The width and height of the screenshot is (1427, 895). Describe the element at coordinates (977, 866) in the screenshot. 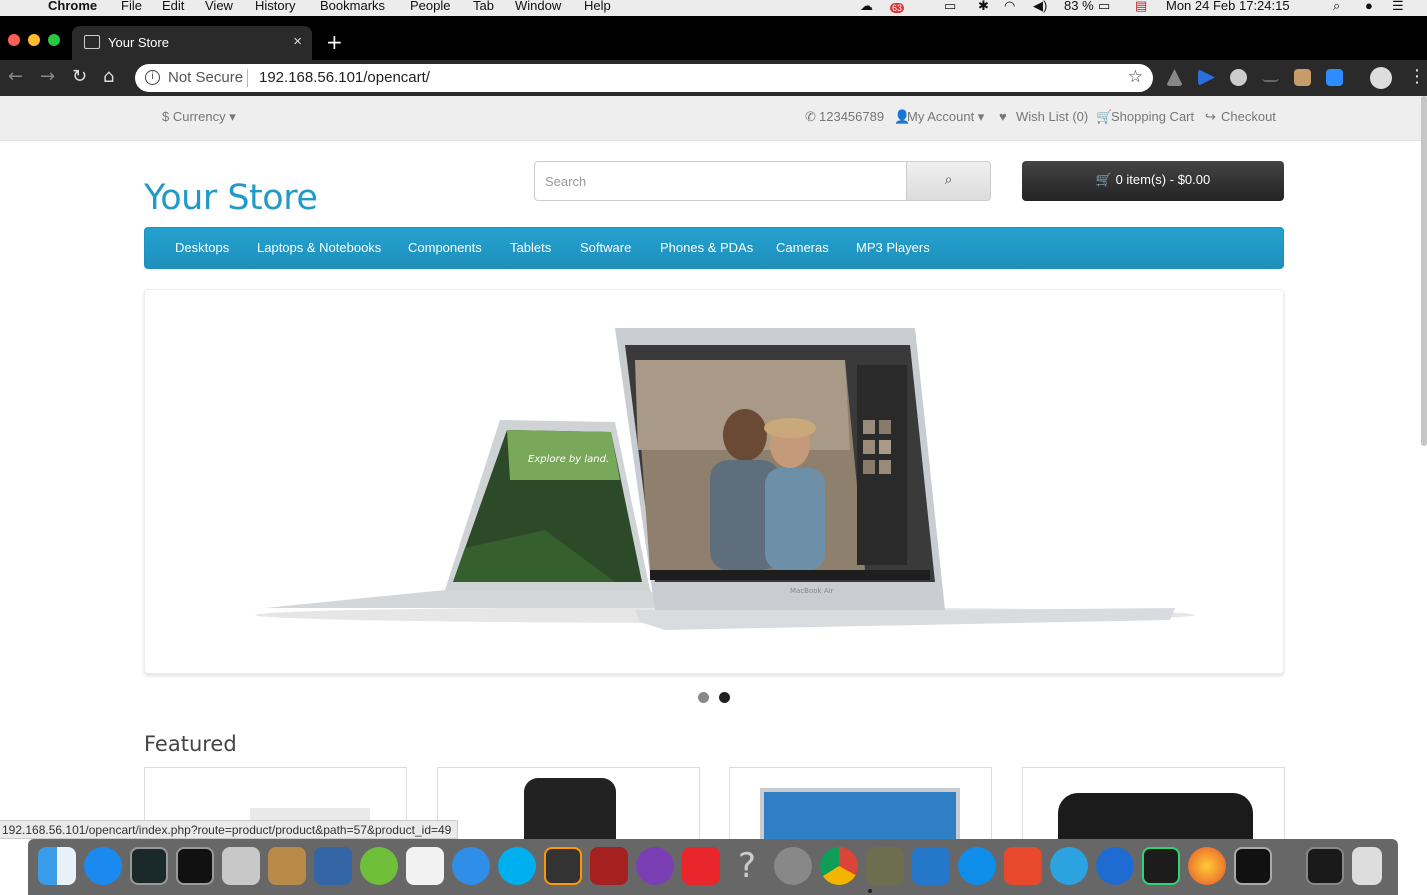

I see `teamviewer-icon` at that location.